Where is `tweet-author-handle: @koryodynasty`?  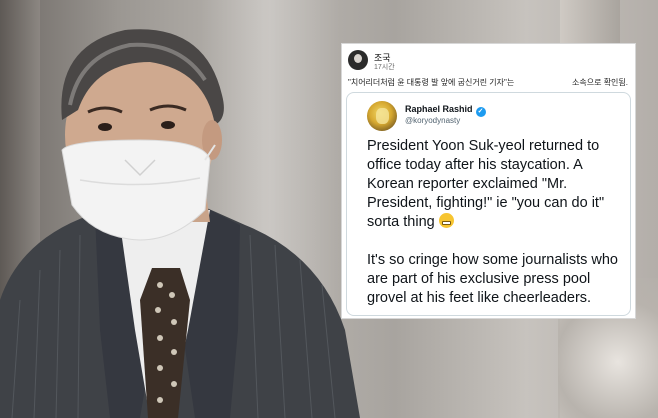
tweet-author-handle: @koryodynasty is located at coordinates (432, 120).